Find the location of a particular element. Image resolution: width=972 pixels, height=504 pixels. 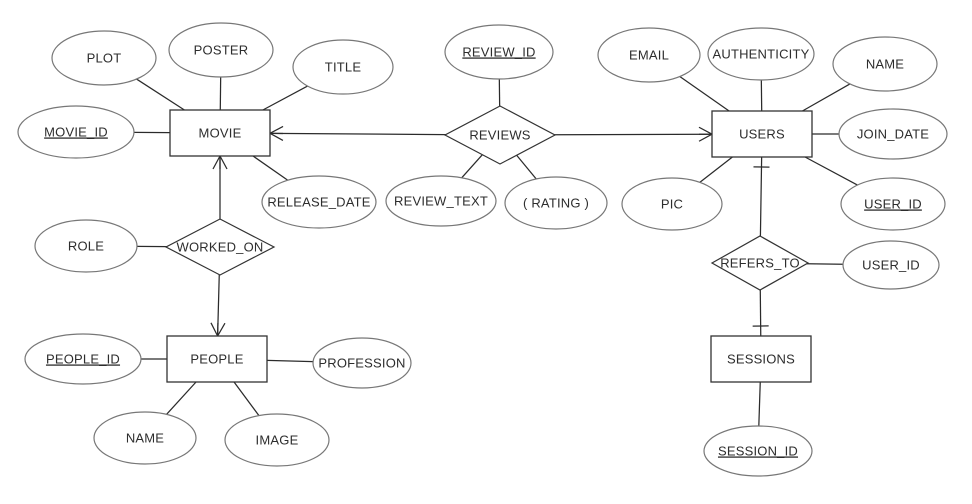

attribute-label-plot: PLOT is located at coordinates (104, 57).